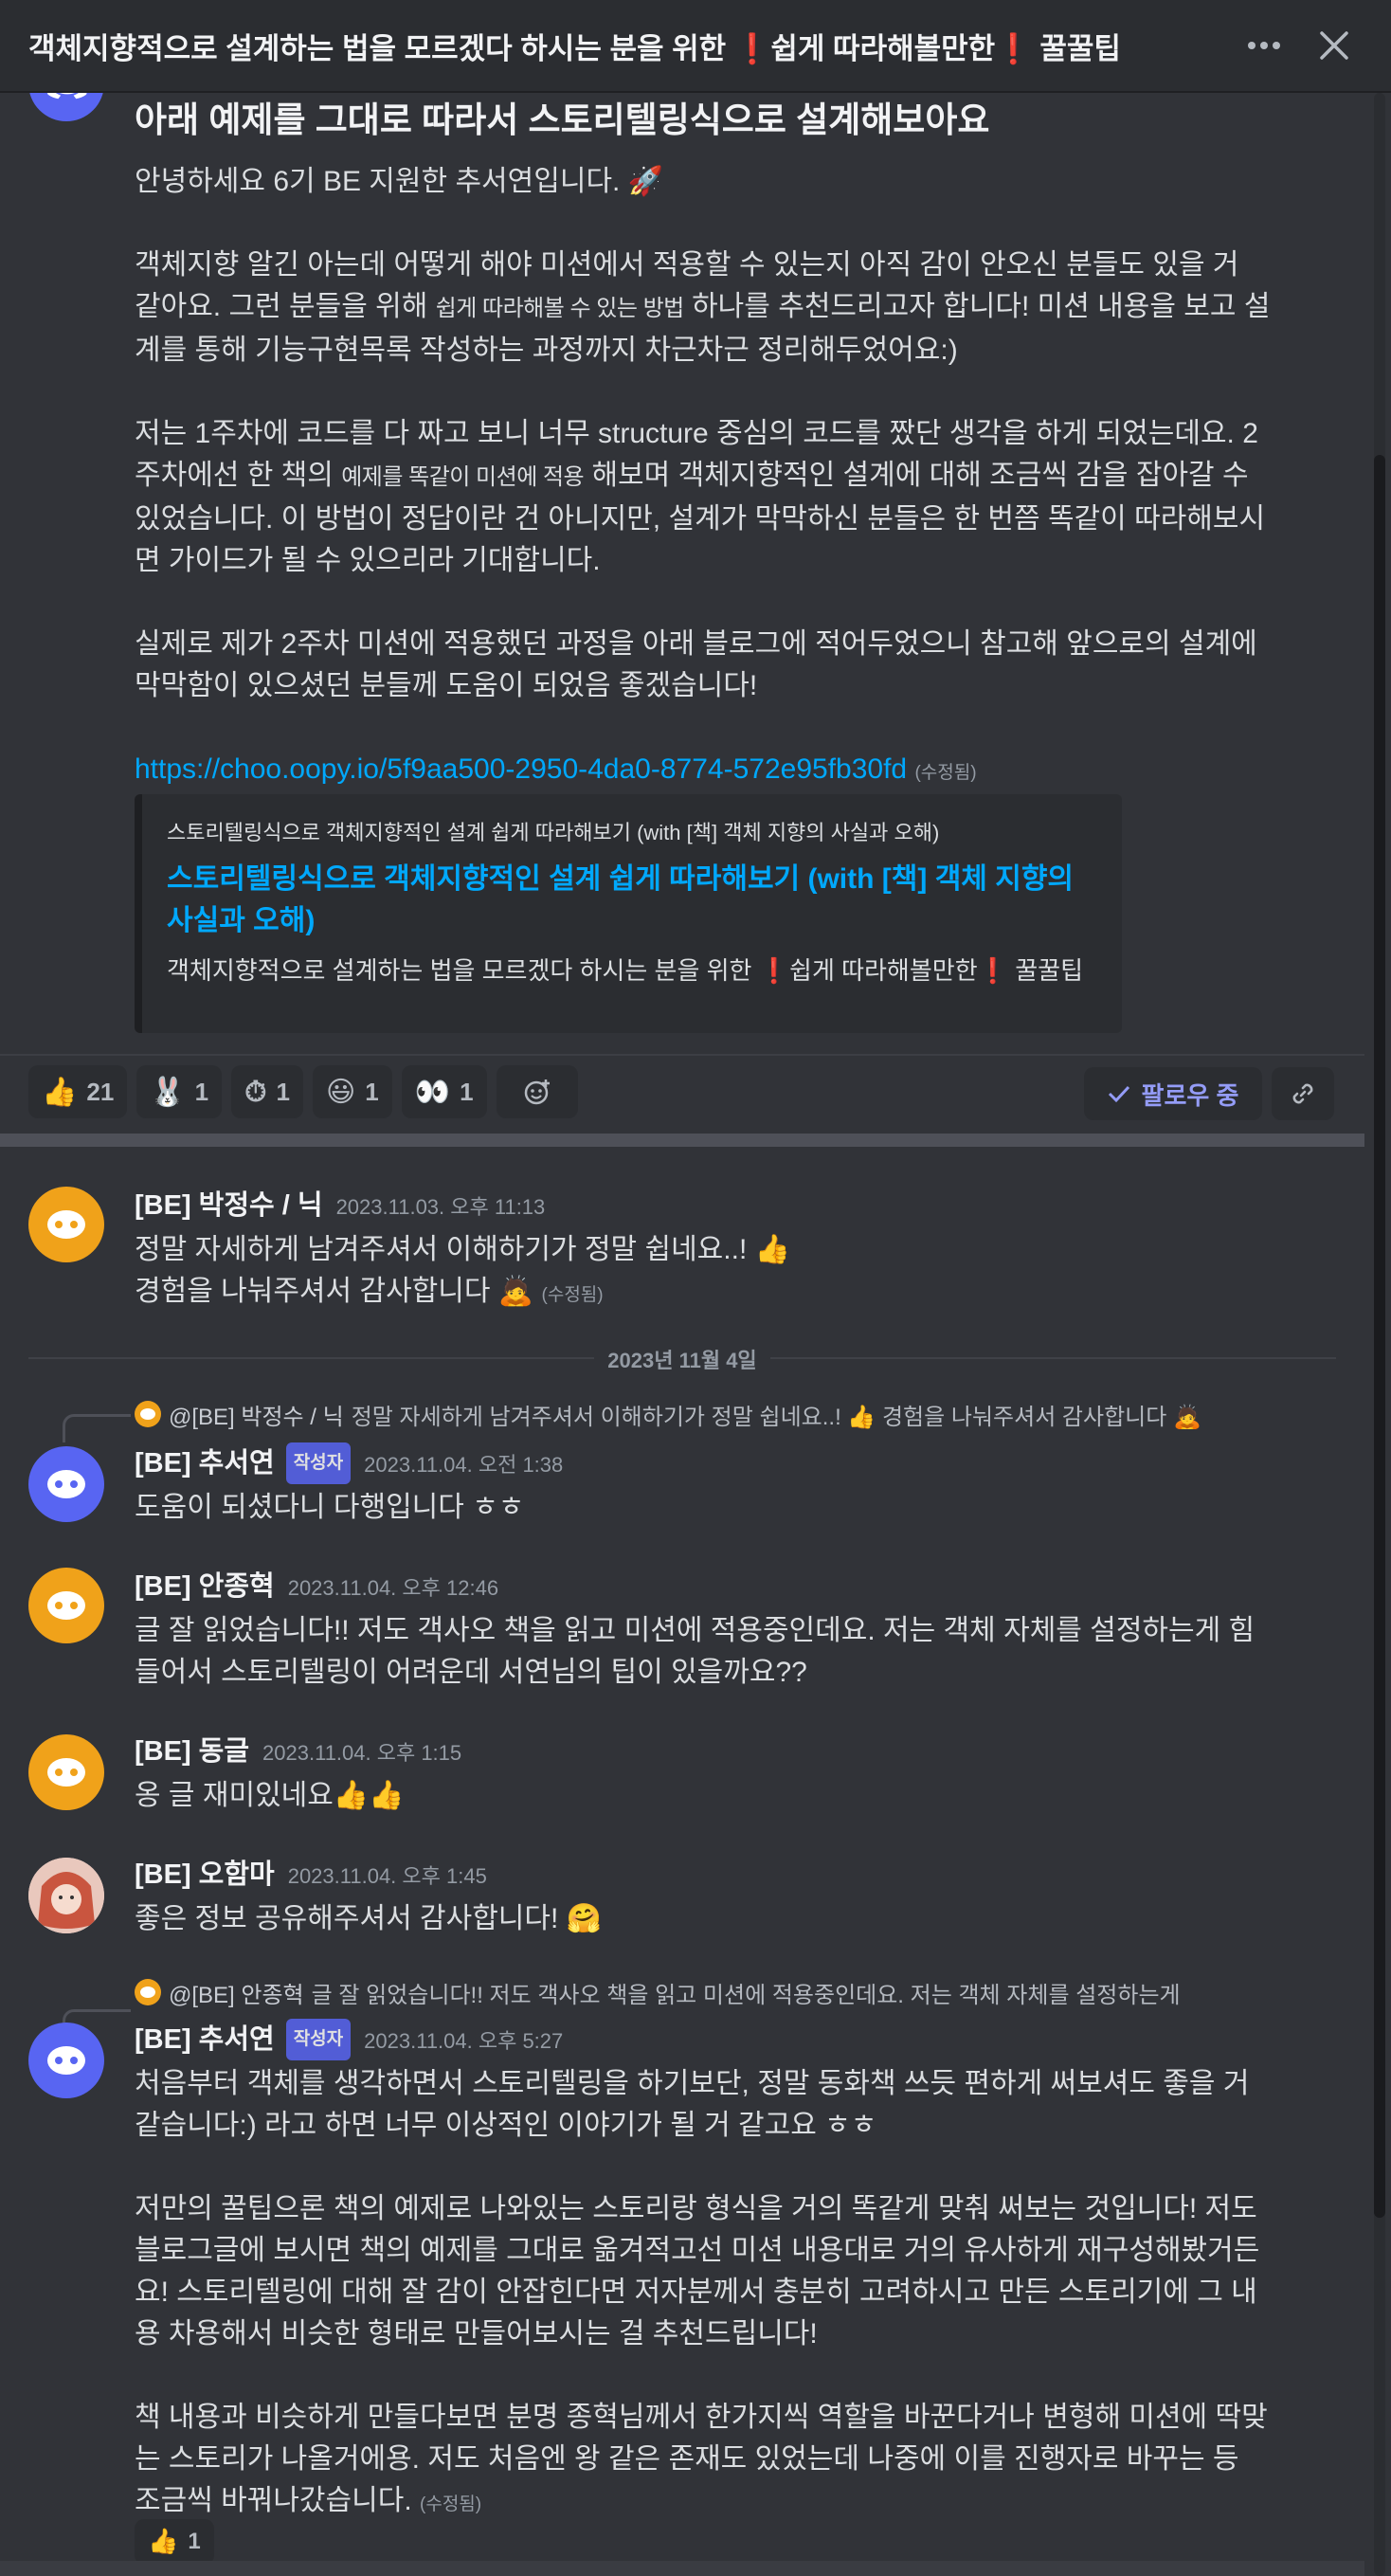  I want to click on reaction-thumbs-up: 👍 1, so click(174, 2542).